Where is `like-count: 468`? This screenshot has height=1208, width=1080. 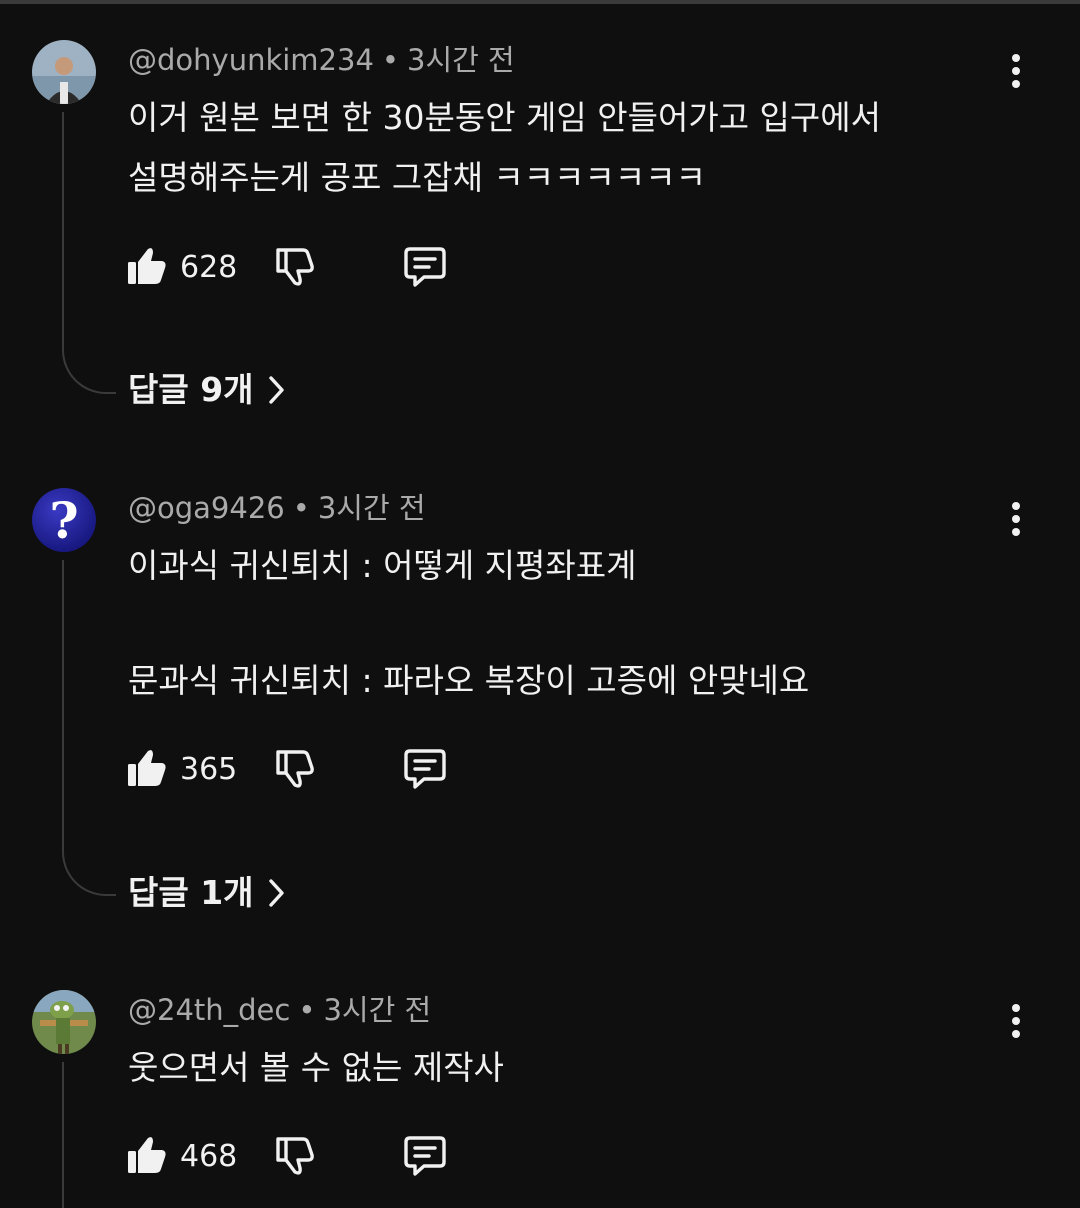
like-count: 468 is located at coordinates (209, 1156).